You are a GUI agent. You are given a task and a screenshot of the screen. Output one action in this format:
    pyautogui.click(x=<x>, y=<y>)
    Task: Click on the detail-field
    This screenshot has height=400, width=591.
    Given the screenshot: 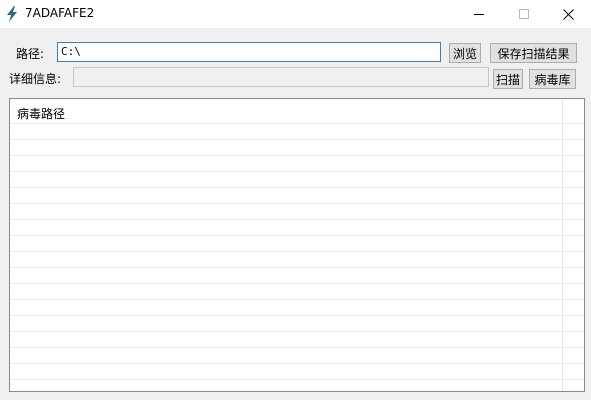 What is the action you would take?
    pyautogui.click(x=281, y=77)
    